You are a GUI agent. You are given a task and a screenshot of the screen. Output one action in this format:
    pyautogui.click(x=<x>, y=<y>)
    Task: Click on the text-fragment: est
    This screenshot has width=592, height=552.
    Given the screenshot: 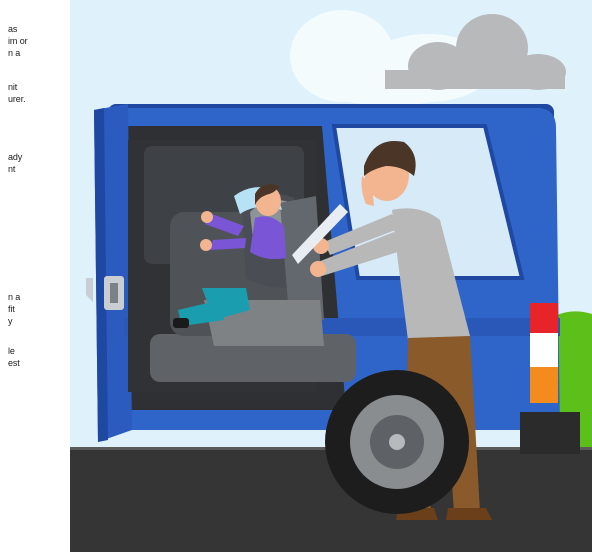 What is the action you would take?
    pyautogui.click(x=14, y=363)
    